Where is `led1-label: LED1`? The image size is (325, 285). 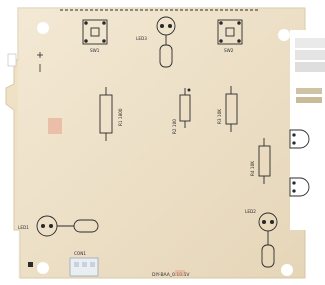 led1-label: LED1 is located at coordinates (23, 227).